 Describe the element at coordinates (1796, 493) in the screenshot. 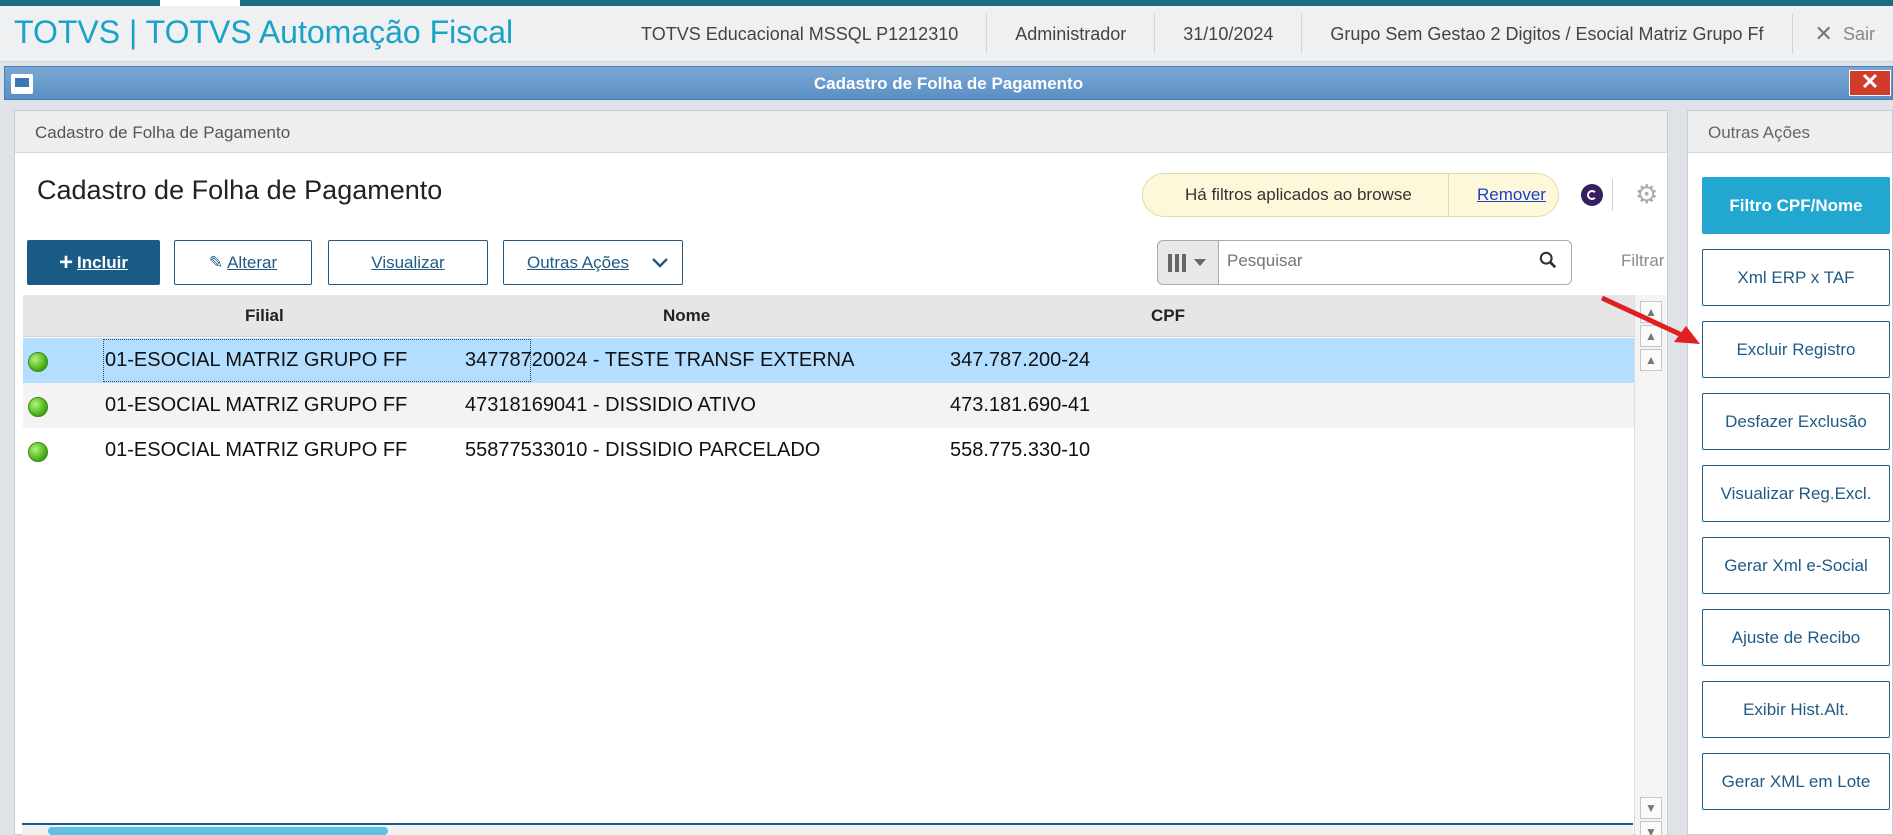

I see `visualizar-reg-excl-button: Visualizar Reg.Excl.` at that location.